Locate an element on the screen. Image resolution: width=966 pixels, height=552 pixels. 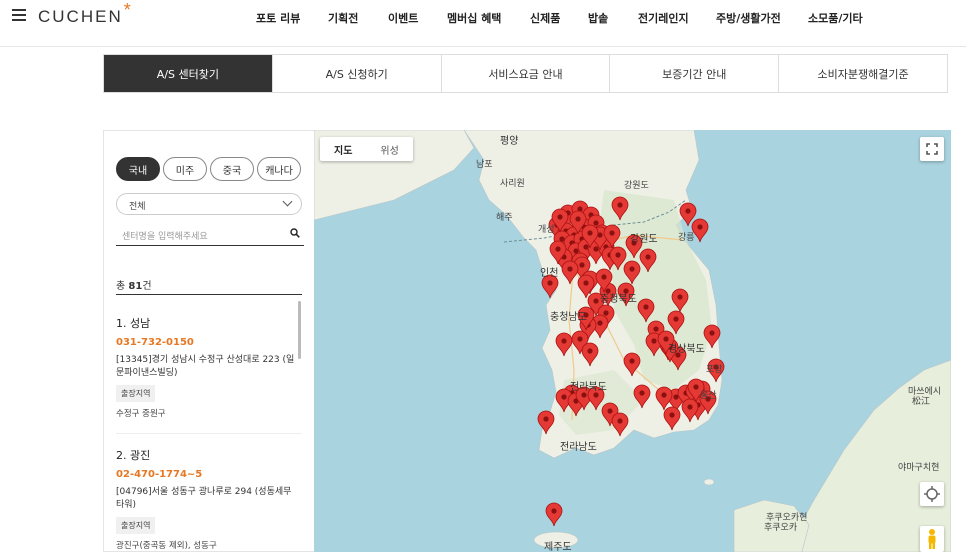
tab-as-request: A/S 신청하기 is located at coordinates (356, 73).